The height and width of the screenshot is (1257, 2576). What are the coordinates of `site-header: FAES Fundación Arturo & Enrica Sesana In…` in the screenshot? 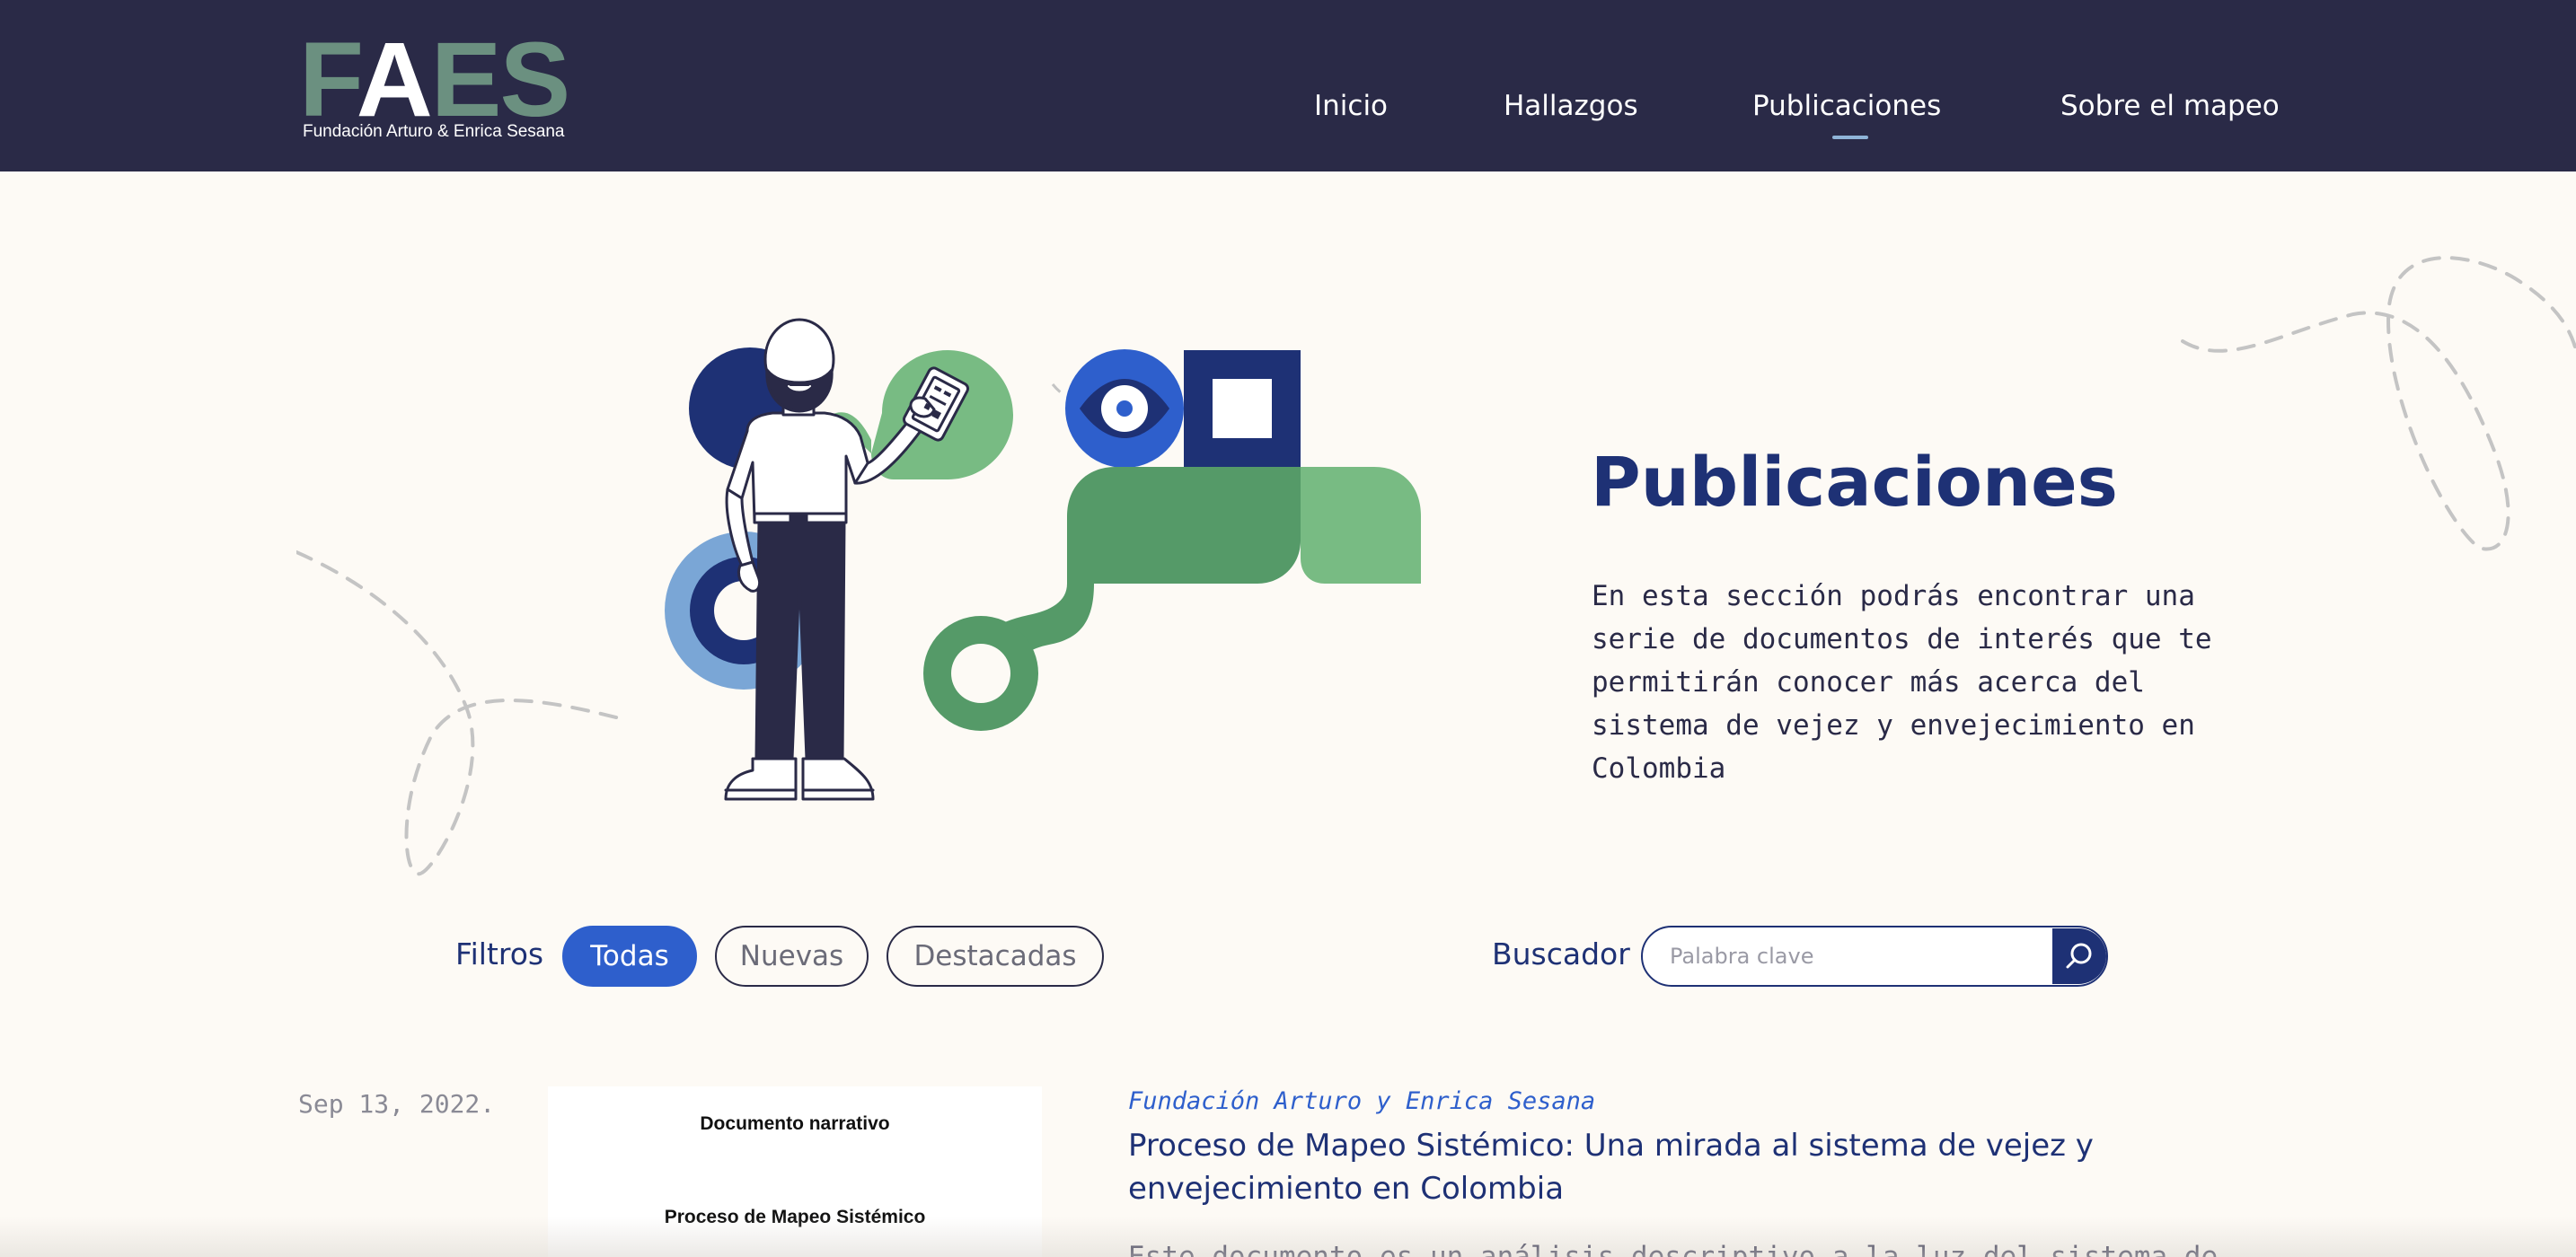 It's located at (1288, 86).